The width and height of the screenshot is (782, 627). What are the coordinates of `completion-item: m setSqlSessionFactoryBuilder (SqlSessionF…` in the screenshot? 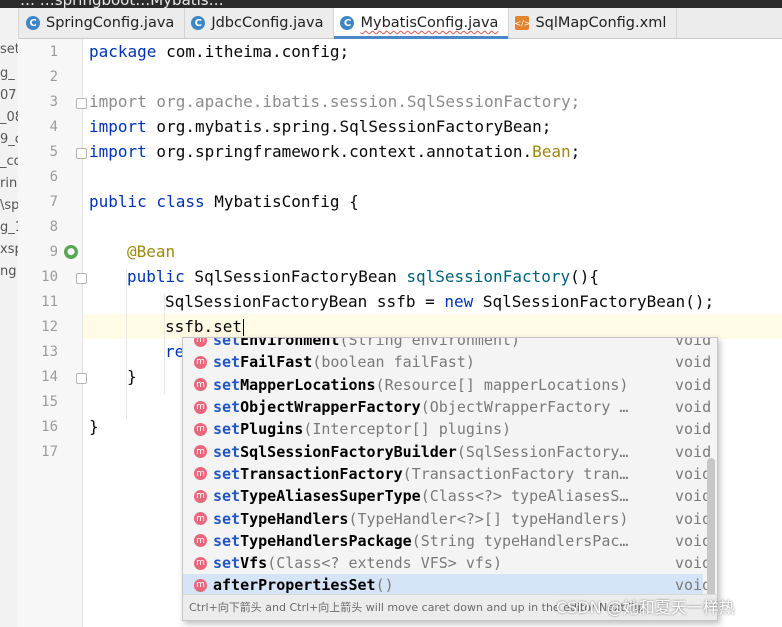 It's located at (447, 451).